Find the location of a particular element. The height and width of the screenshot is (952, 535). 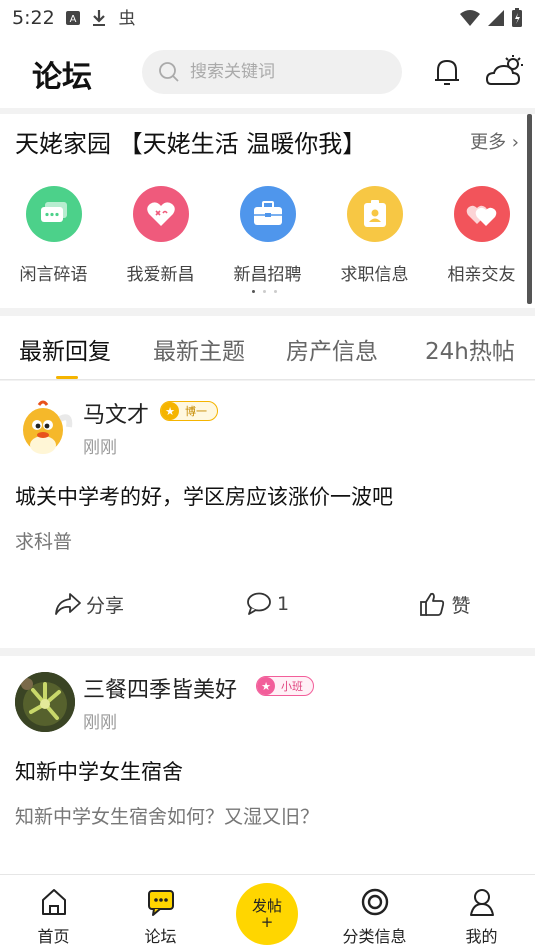

more-link: 更多 › is located at coordinates (494, 141).